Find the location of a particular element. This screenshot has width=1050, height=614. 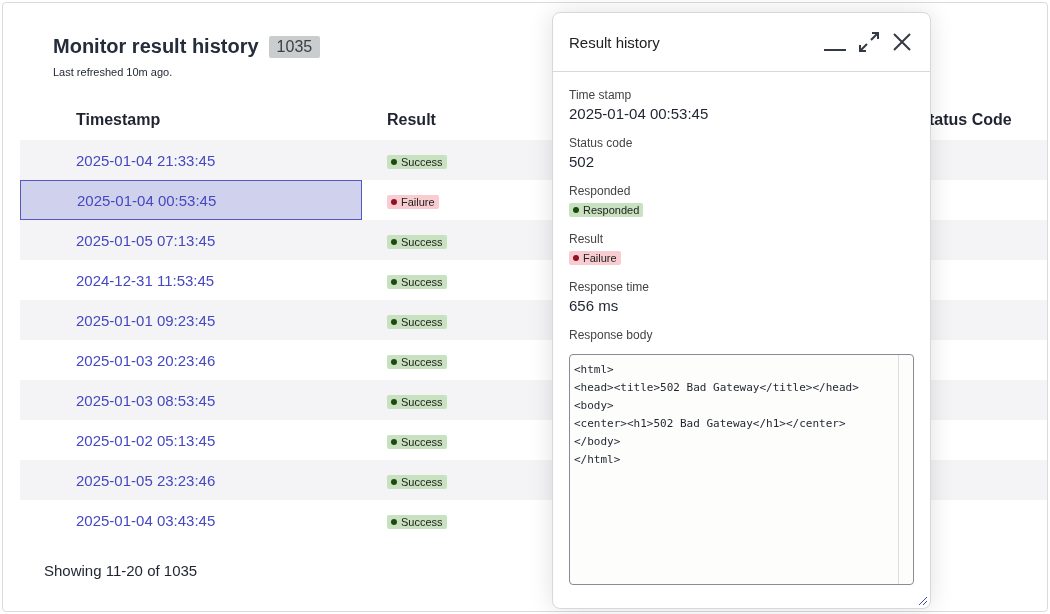

timestamp-cell: 2025-01-04 21:33:45 is located at coordinates (191, 160).